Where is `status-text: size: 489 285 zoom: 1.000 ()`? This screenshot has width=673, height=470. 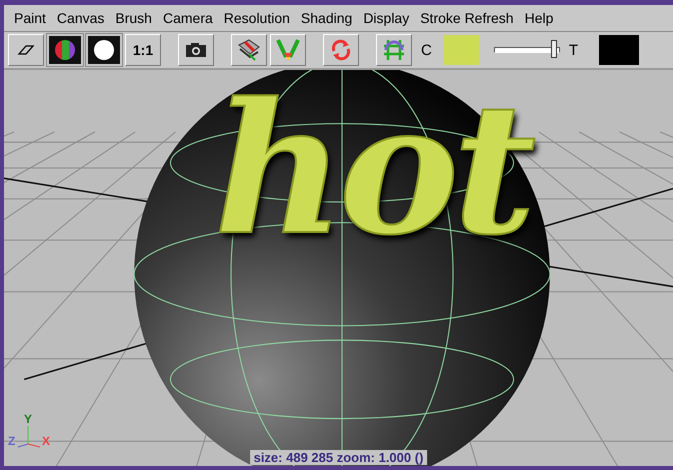 status-text: size: 489 285 zoom: 1.000 () is located at coordinates (339, 457).